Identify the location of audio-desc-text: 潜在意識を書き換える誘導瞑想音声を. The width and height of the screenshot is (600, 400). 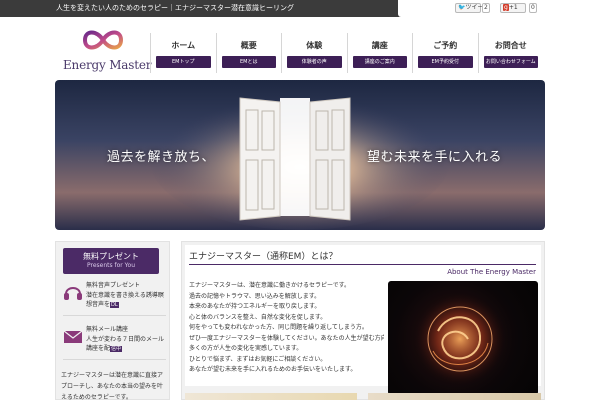
(125, 300).